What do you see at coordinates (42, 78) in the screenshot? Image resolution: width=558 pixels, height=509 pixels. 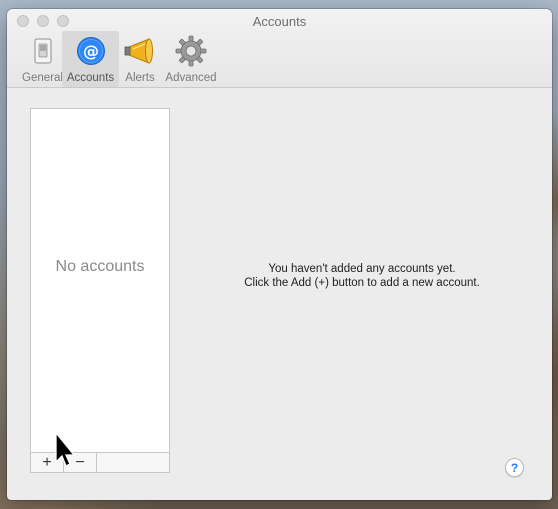 I see `tab-general-label: General` at bounding box center [42, 78].